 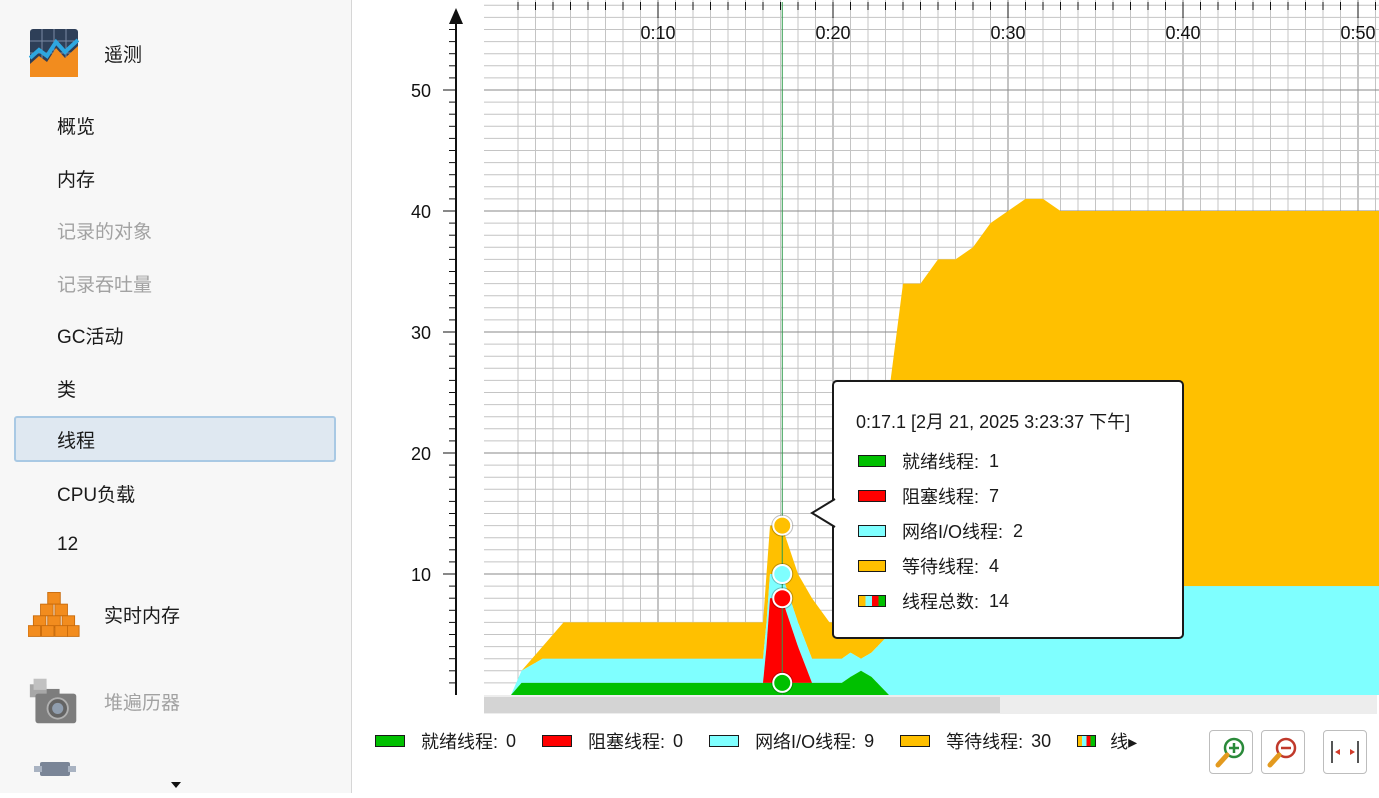 I want to click on fit-width-icon, so click(x=1345, y=752).